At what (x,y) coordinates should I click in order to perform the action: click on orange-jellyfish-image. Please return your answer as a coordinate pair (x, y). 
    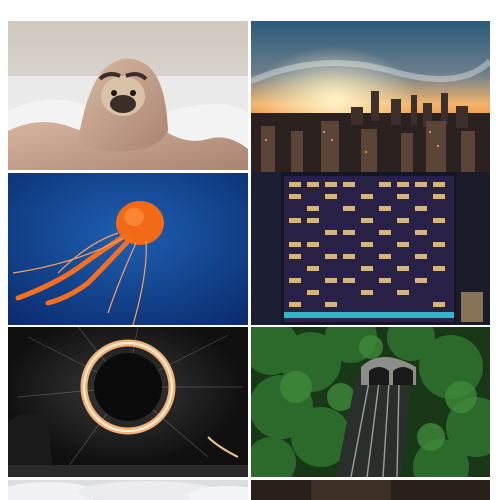
    Looking at the image, I should click on (128, 249).